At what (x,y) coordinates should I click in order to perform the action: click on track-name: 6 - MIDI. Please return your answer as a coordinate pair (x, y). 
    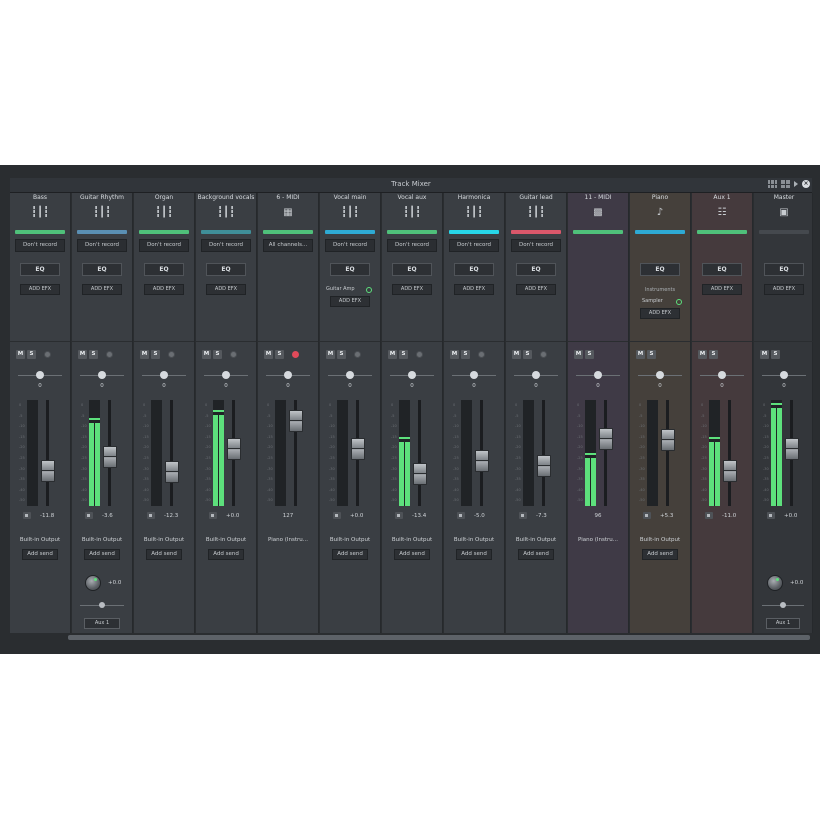
    Looking at the image, I should click on (288, 197).